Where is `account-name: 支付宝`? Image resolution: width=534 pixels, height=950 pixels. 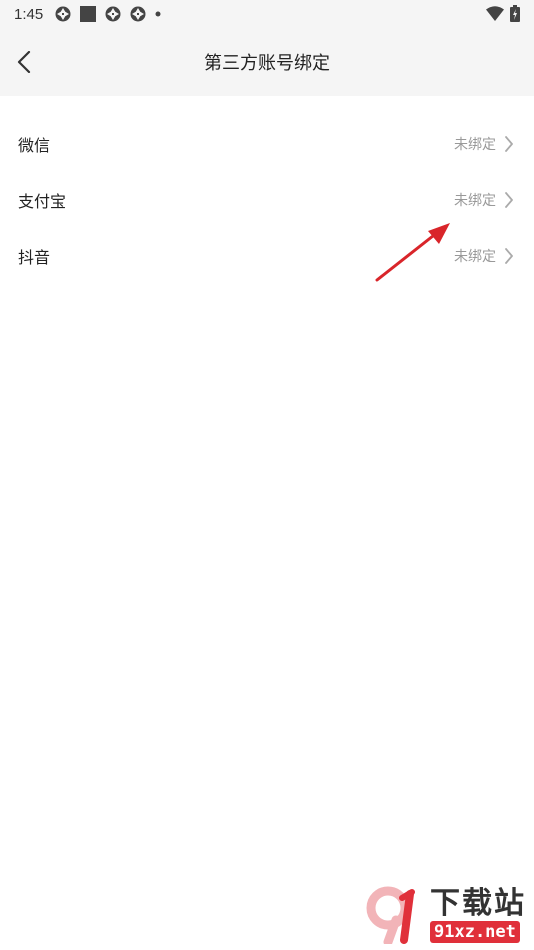
account-name: 支付宝 is located at coordinates (42, 201).